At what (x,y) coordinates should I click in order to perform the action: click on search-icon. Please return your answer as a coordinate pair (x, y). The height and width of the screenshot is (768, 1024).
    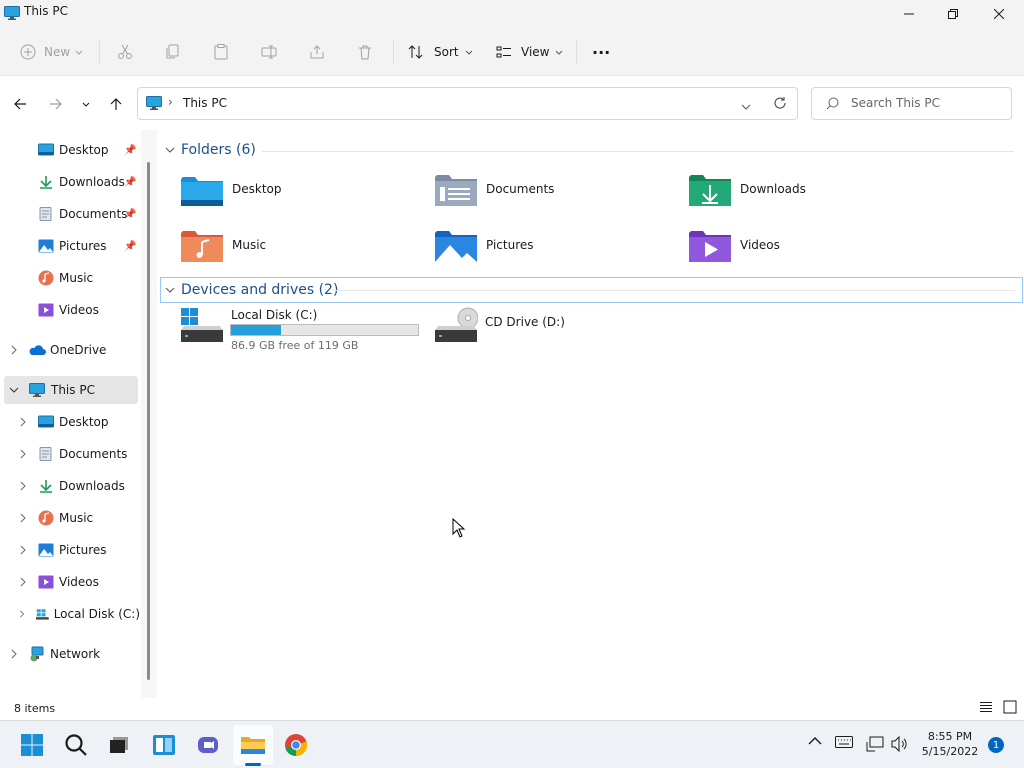
    Looking at the image, I should click on (832, 105).